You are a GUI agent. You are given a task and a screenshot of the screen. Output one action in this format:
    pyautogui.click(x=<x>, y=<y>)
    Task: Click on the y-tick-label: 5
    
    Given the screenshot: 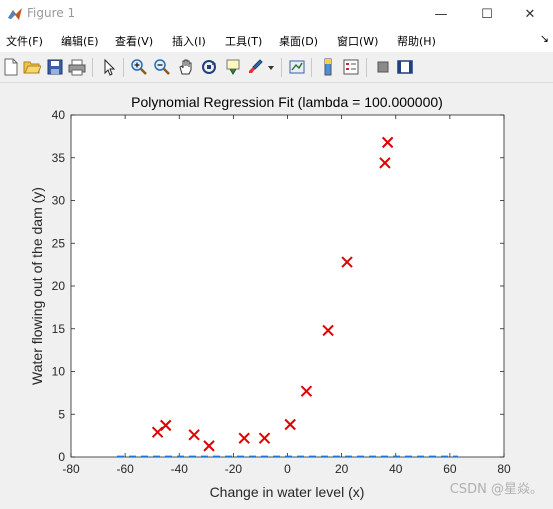 What is the action you would take?
    pyautogui.click(x=61, y=414)
    